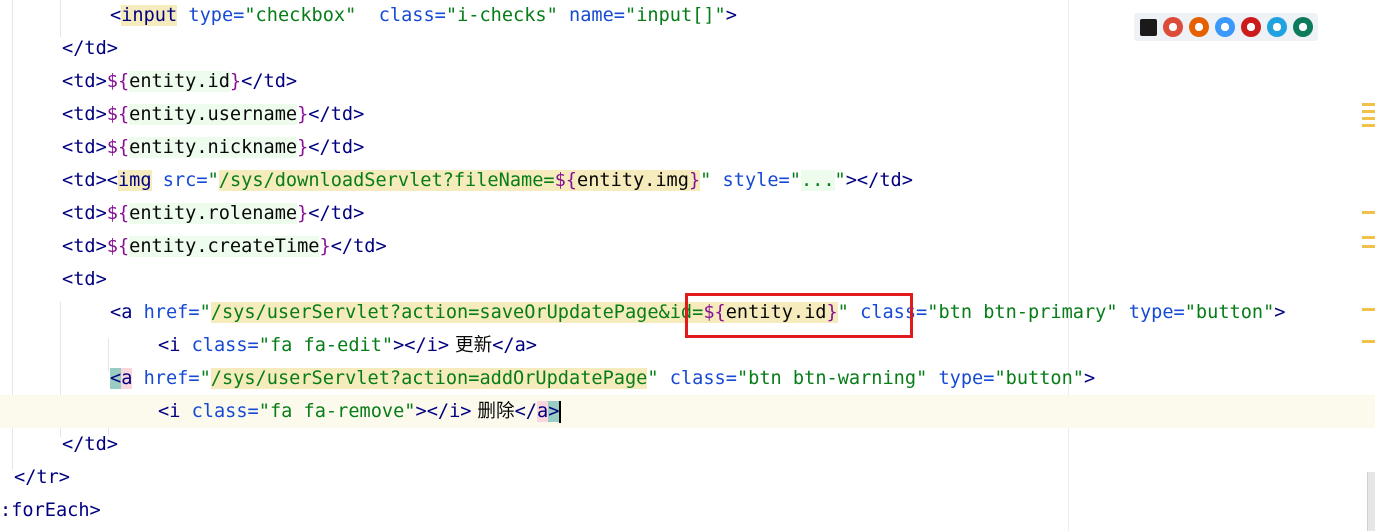 The height and width of the screenshot is (531, 1375). What do you see at coordinates (879, 180) in the screenshot?
I see `code-token: ></td>` at bounding box center [879, 180].